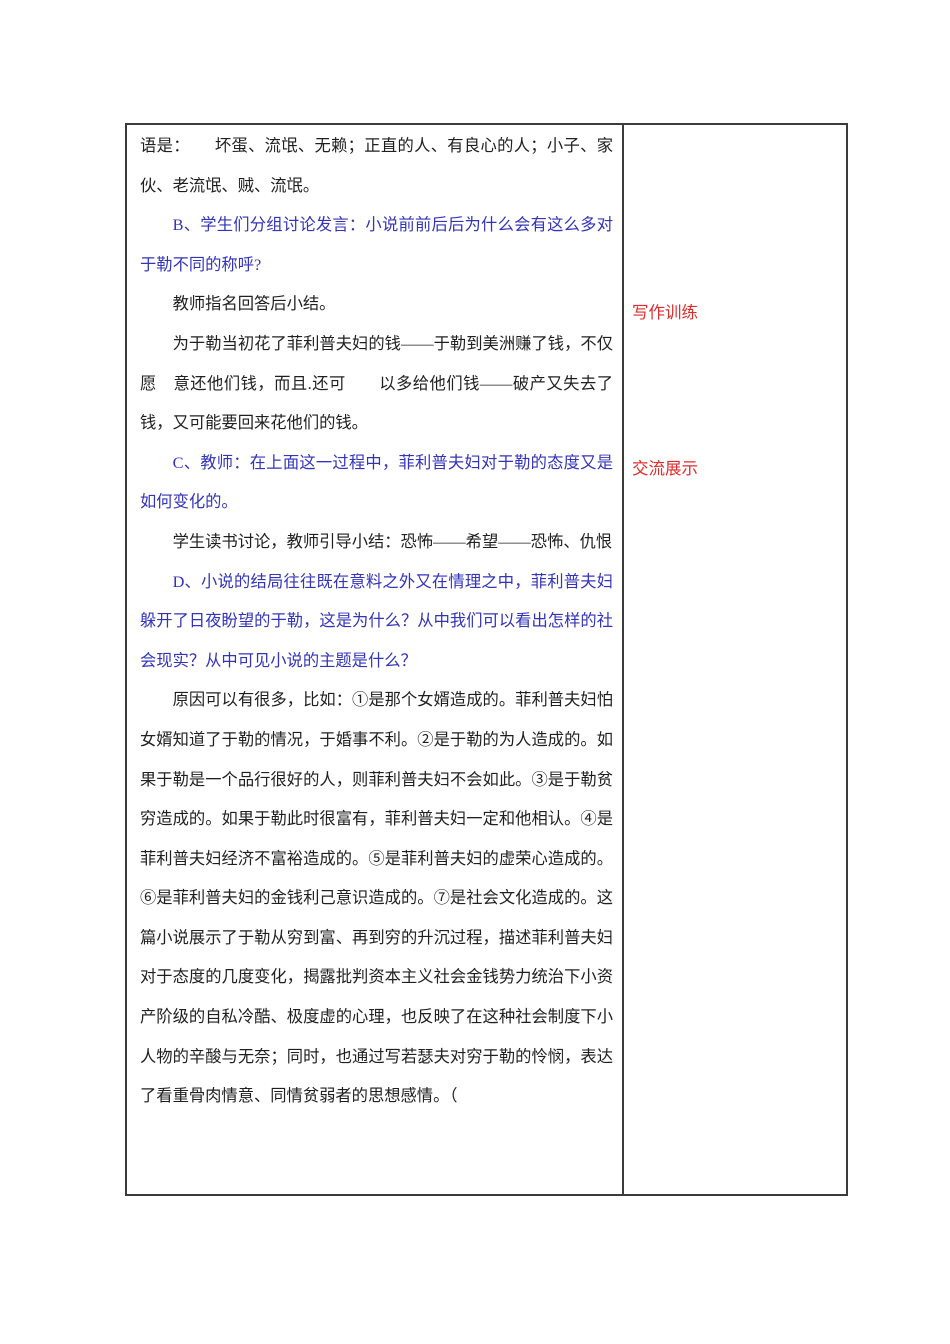  I want to click on annotation-writing-training: 写作训练, so click(665, 312).